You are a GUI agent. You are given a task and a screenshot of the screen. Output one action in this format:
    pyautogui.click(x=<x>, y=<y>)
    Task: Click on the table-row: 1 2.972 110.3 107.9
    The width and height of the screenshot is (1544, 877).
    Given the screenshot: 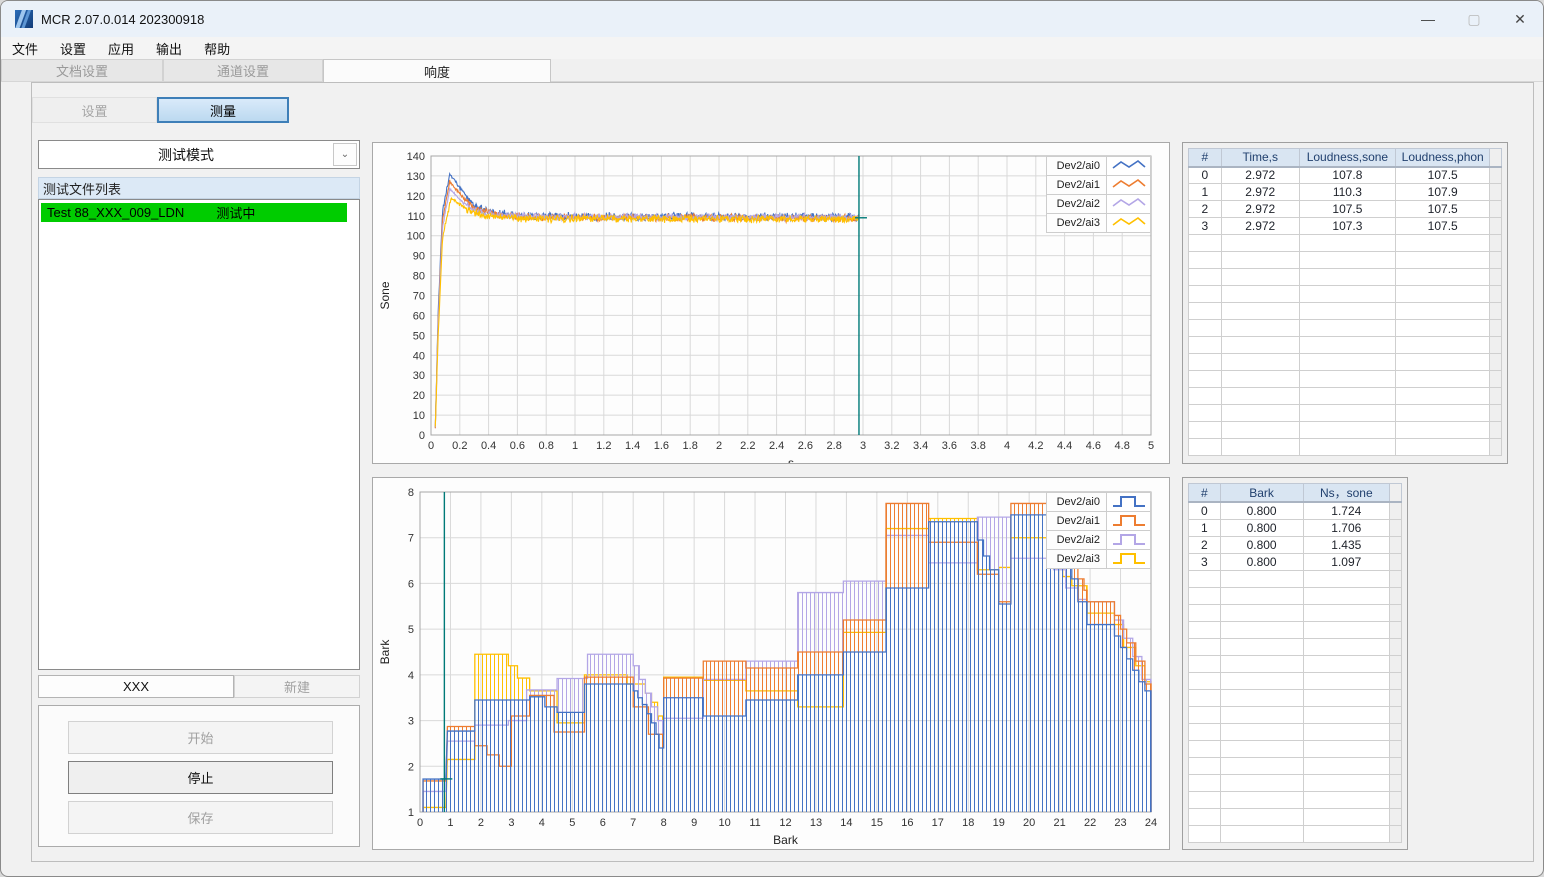 What is the action you would take?
    pyautogui.click(x=1345, y=192)
    